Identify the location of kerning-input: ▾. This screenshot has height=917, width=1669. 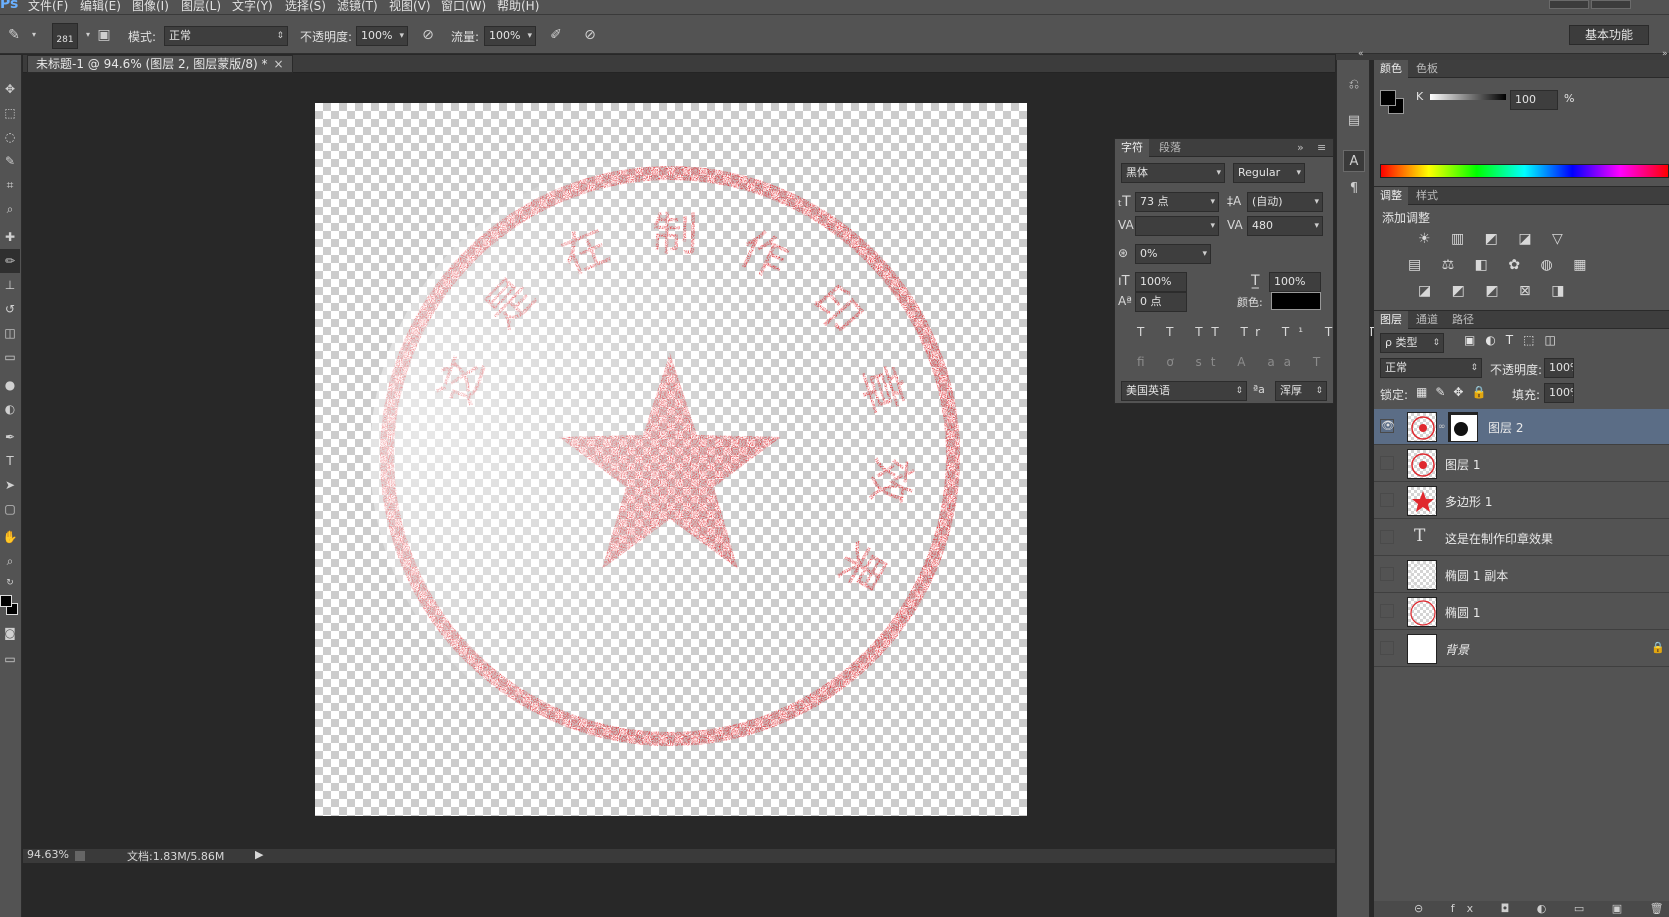
(1177, 226).